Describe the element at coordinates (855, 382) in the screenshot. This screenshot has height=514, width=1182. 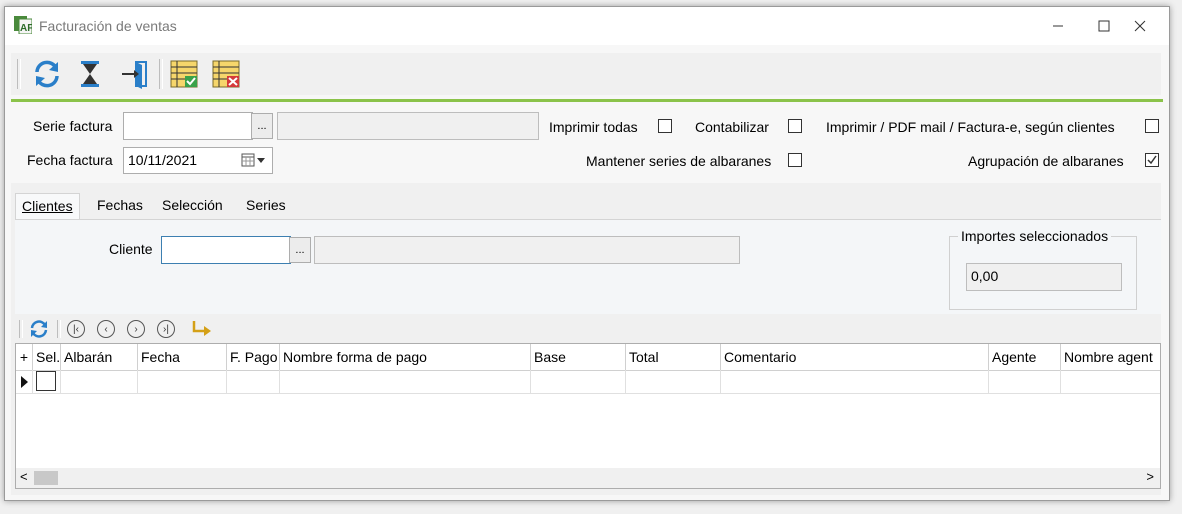
I see `table-row-comentario-cell` at that location.